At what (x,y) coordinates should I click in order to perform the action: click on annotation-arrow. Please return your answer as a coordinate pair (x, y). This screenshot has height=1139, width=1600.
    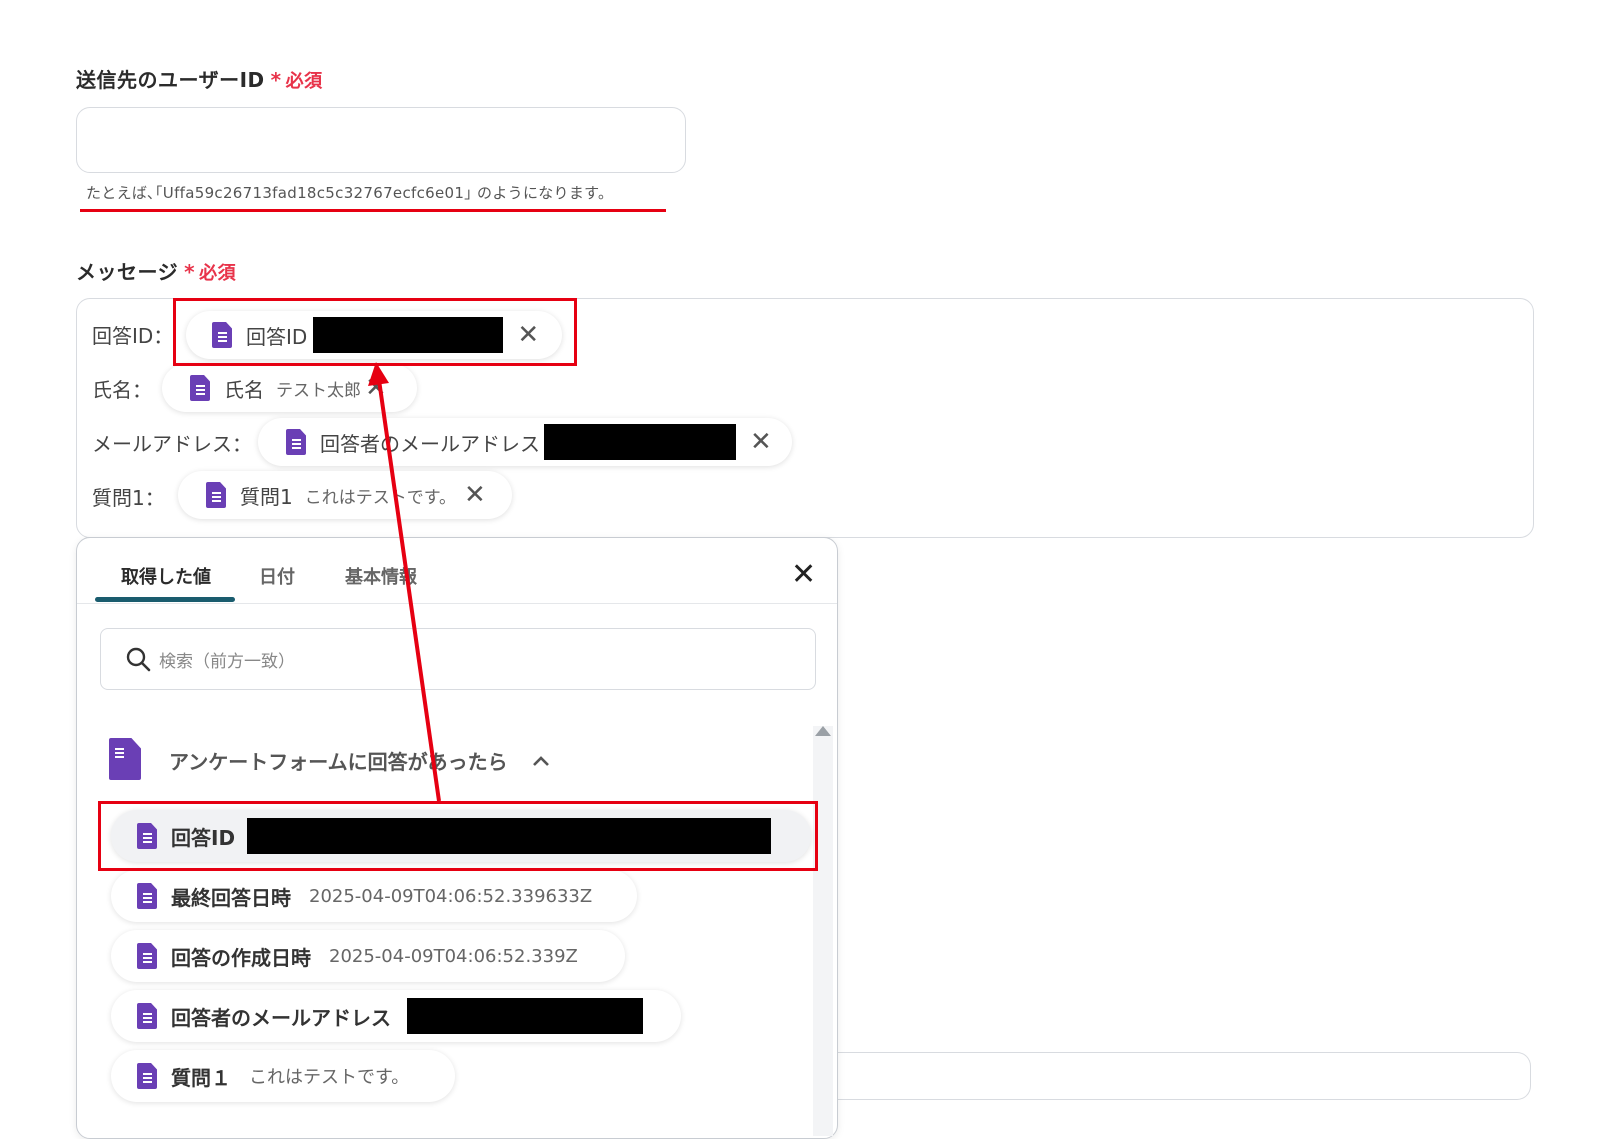
    Looking at the image, I should click on (404, 582).